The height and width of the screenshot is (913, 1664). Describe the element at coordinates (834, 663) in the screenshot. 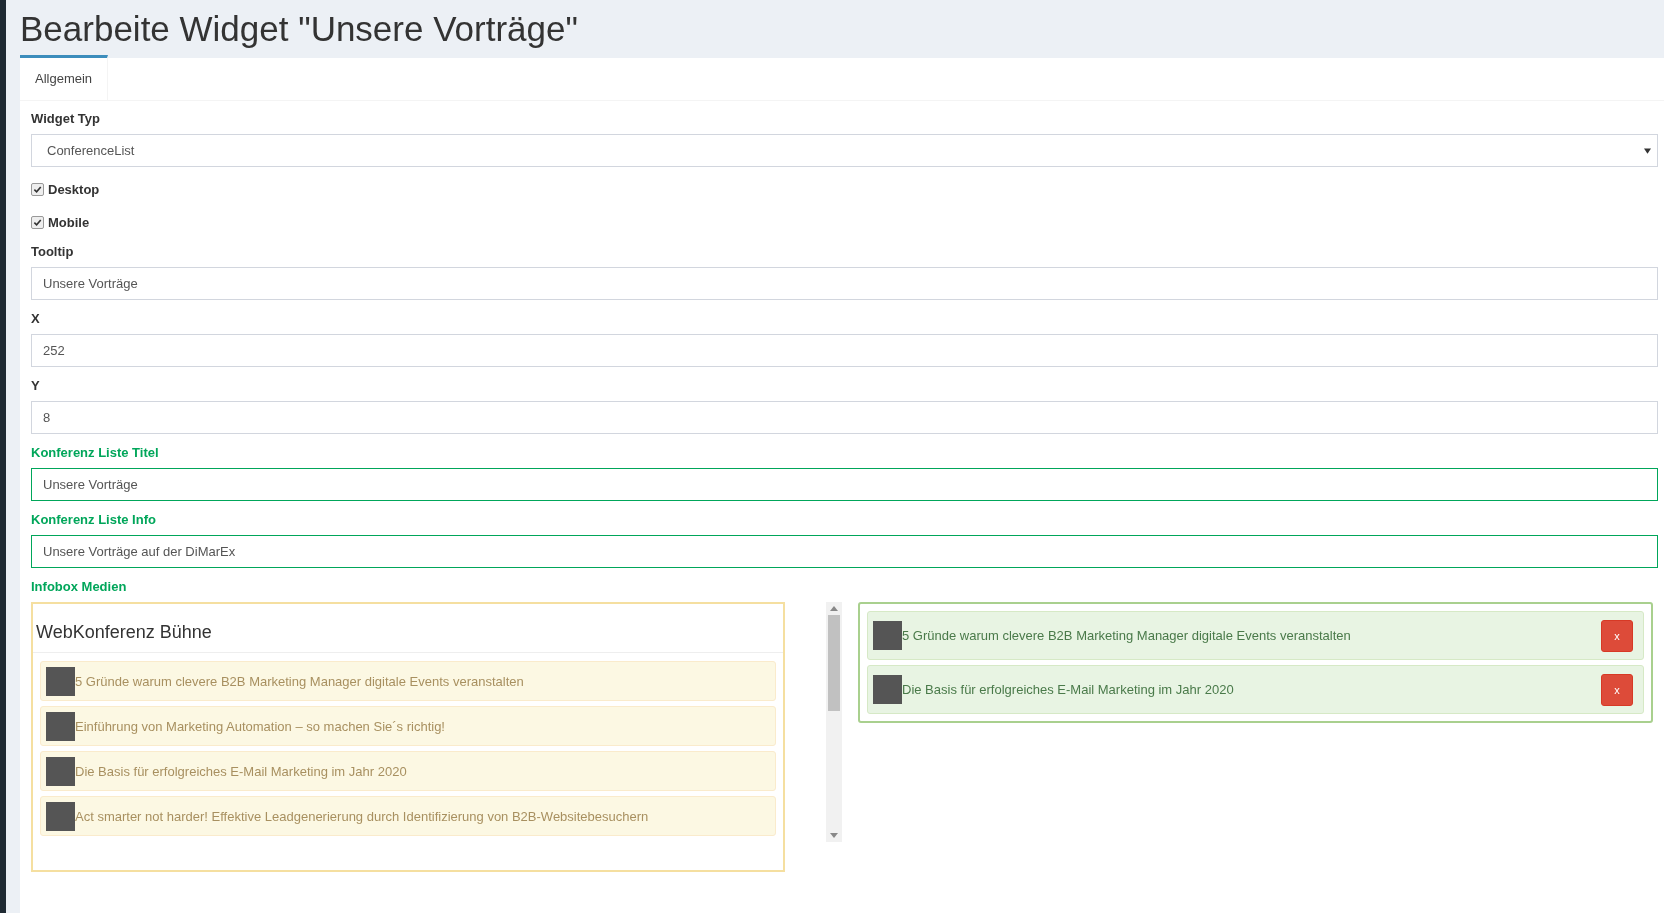

I see `scrollbar-thumb` at that location.